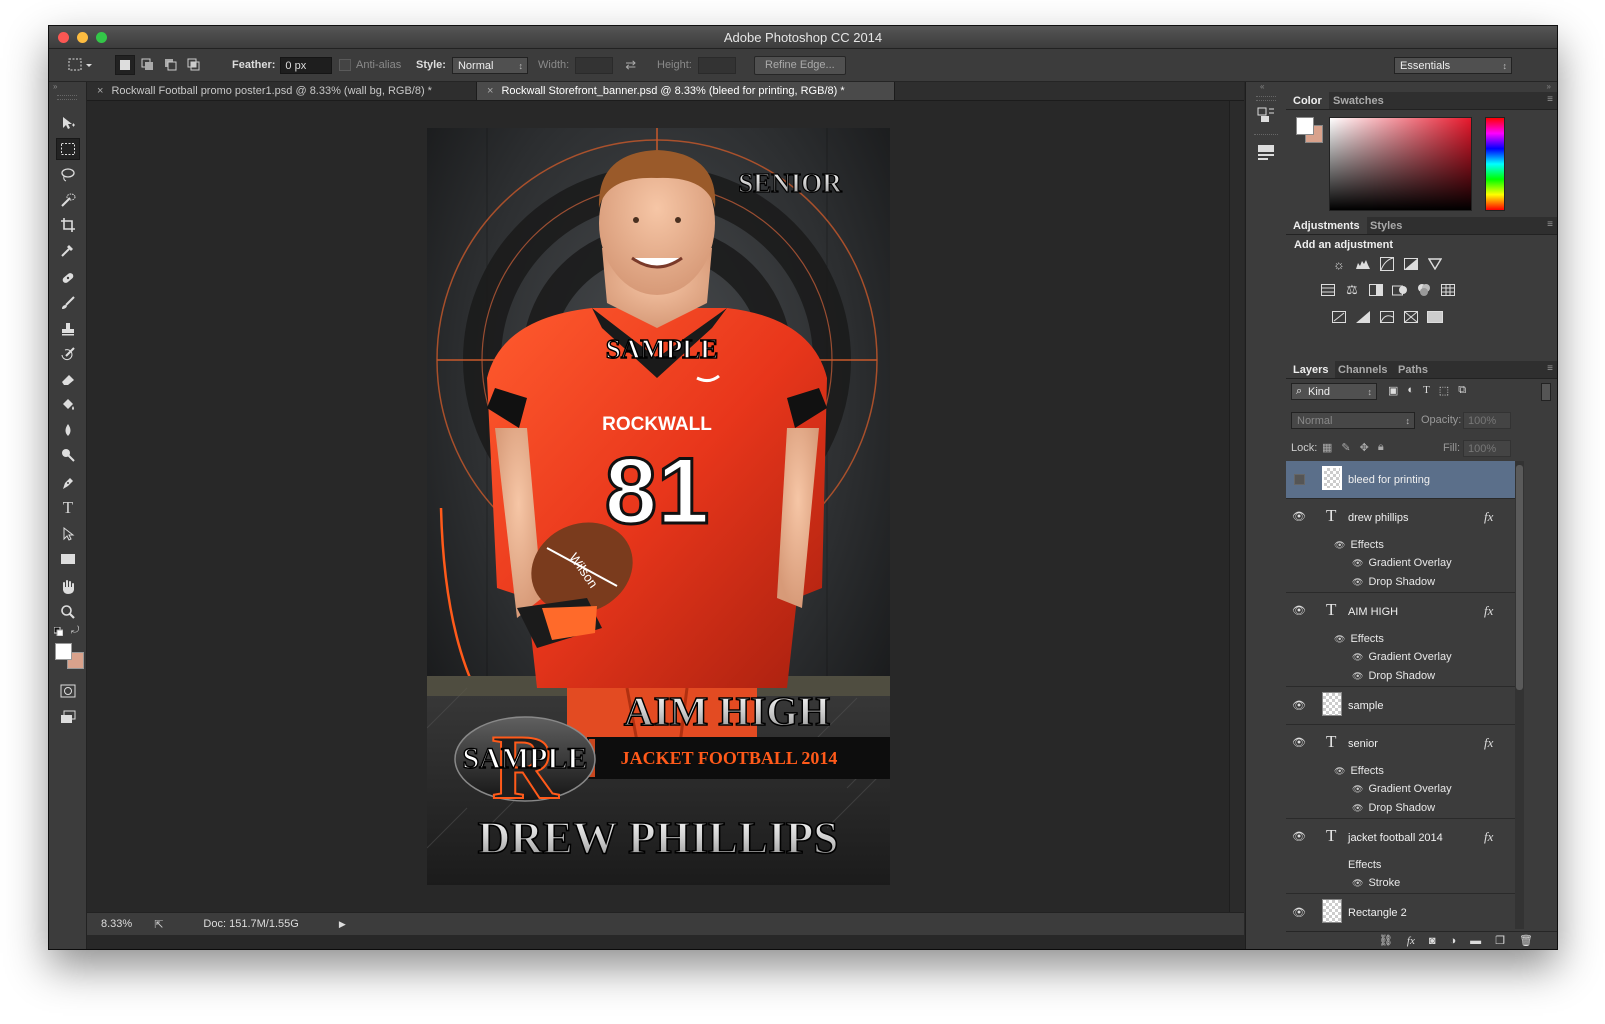 This screenshot has height=1024, width=1605. Describe the element at coordinates (68, 379) in the screenshot. I see `eraser-tool-icon` at that location.